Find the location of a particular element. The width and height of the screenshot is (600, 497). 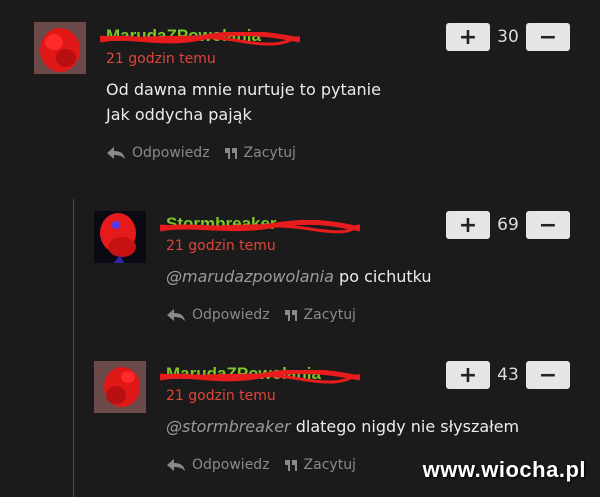

vote-count: 43 is located at coordinates (508, 375).